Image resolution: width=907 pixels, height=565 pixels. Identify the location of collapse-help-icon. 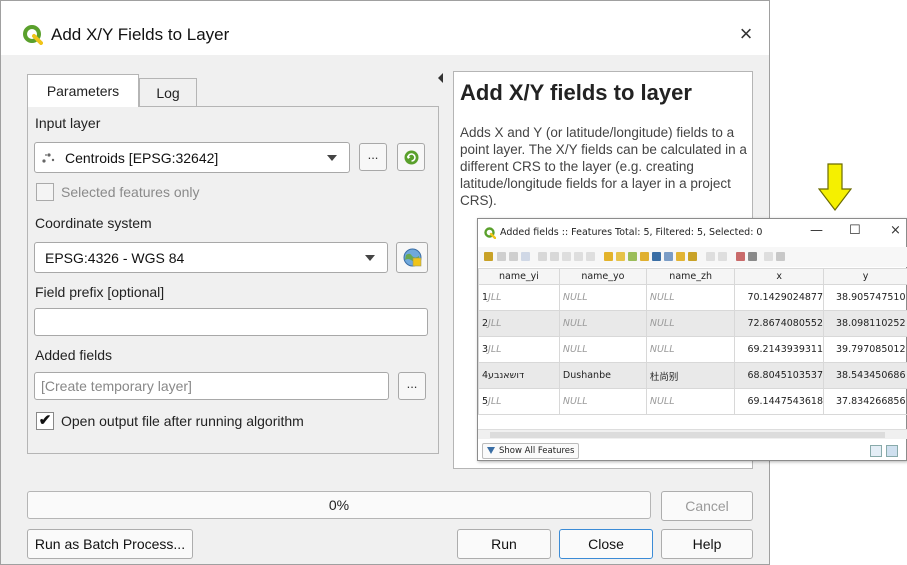
(440, 78).